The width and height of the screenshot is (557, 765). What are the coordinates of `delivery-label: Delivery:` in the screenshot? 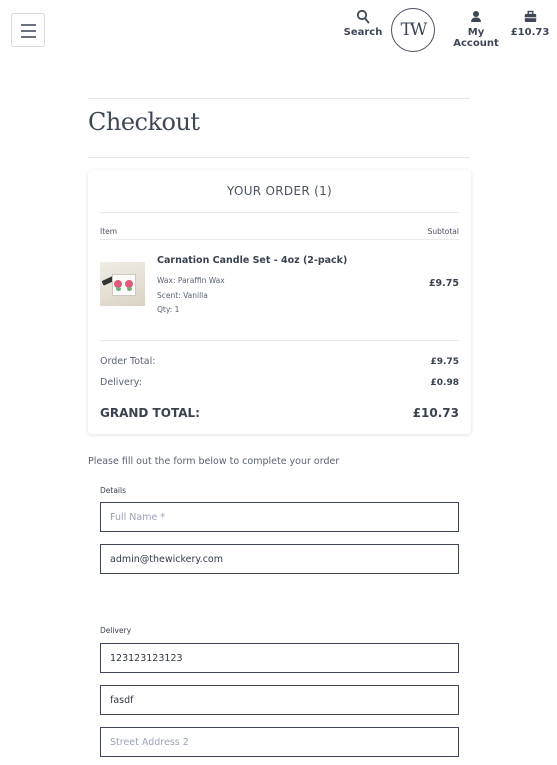 It's located at (121, 382).